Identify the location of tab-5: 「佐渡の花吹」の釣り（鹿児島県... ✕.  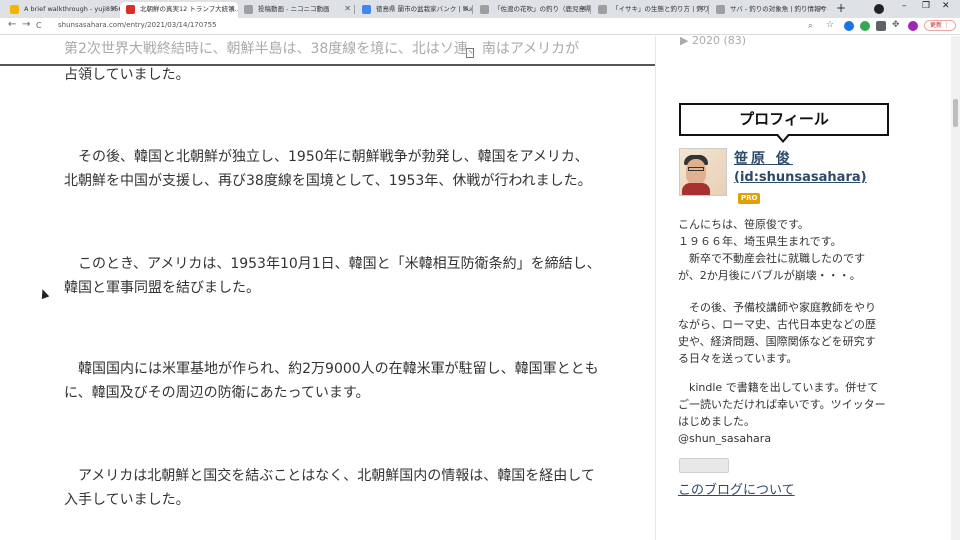
(532, 10).